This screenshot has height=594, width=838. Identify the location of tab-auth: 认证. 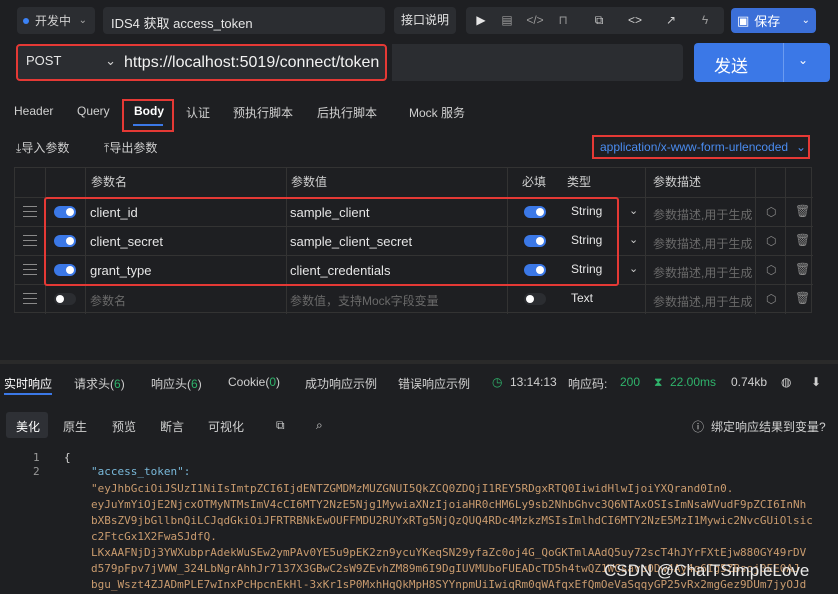
(198, 112).